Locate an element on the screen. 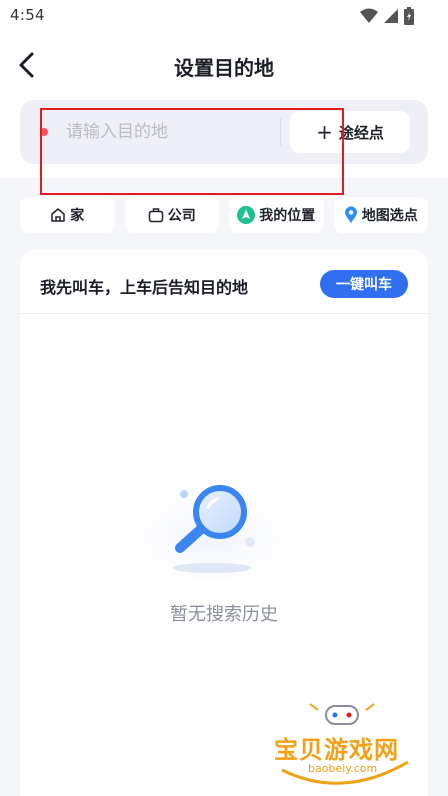  chip-label: 地图选点 is located at coordinates (389, 216).